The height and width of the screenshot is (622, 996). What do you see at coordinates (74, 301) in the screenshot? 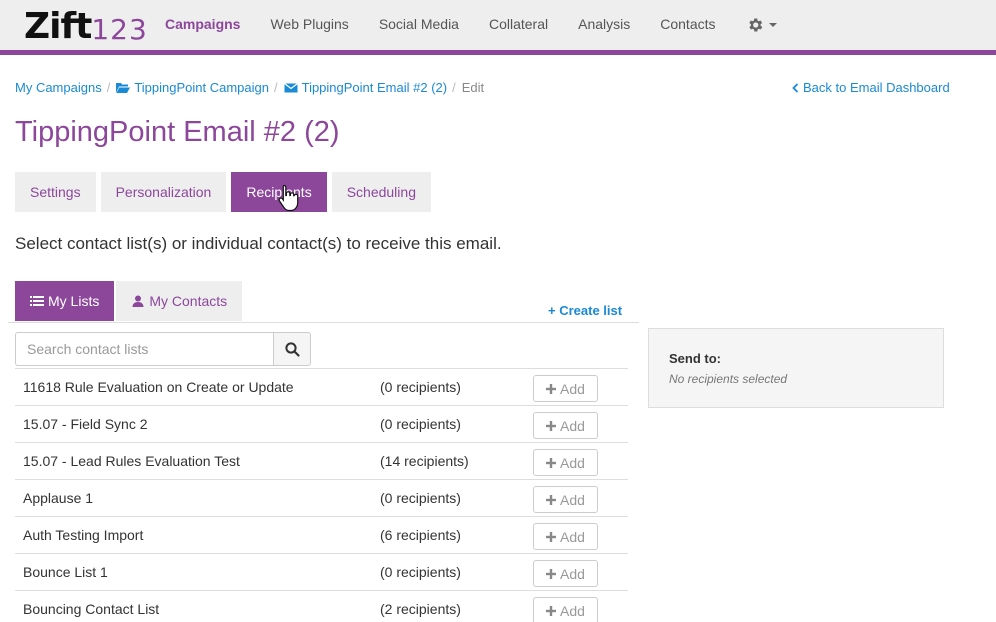
I see `tab-label: My Lists` at bounding box center [74, 301].